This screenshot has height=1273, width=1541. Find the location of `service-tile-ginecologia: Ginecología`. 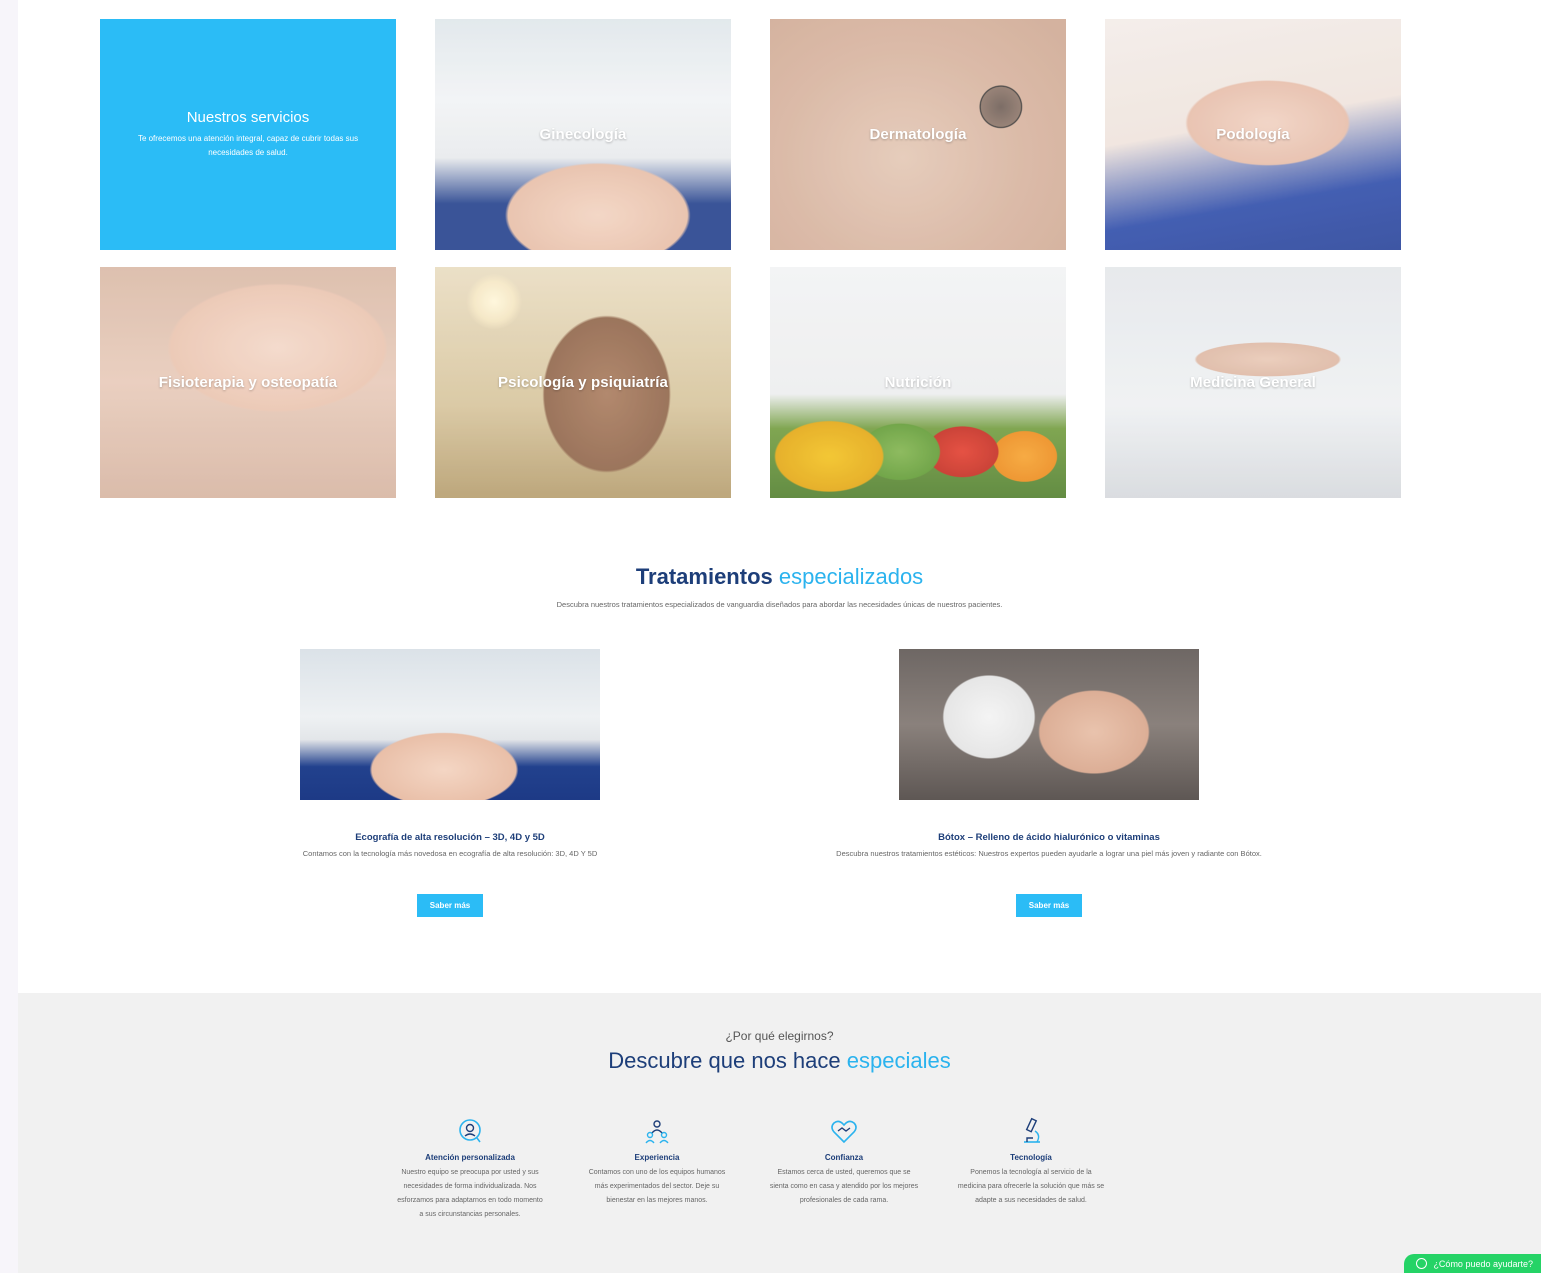

service-tile-ginecologia: Ginecología is located at coordinates (583, 134).